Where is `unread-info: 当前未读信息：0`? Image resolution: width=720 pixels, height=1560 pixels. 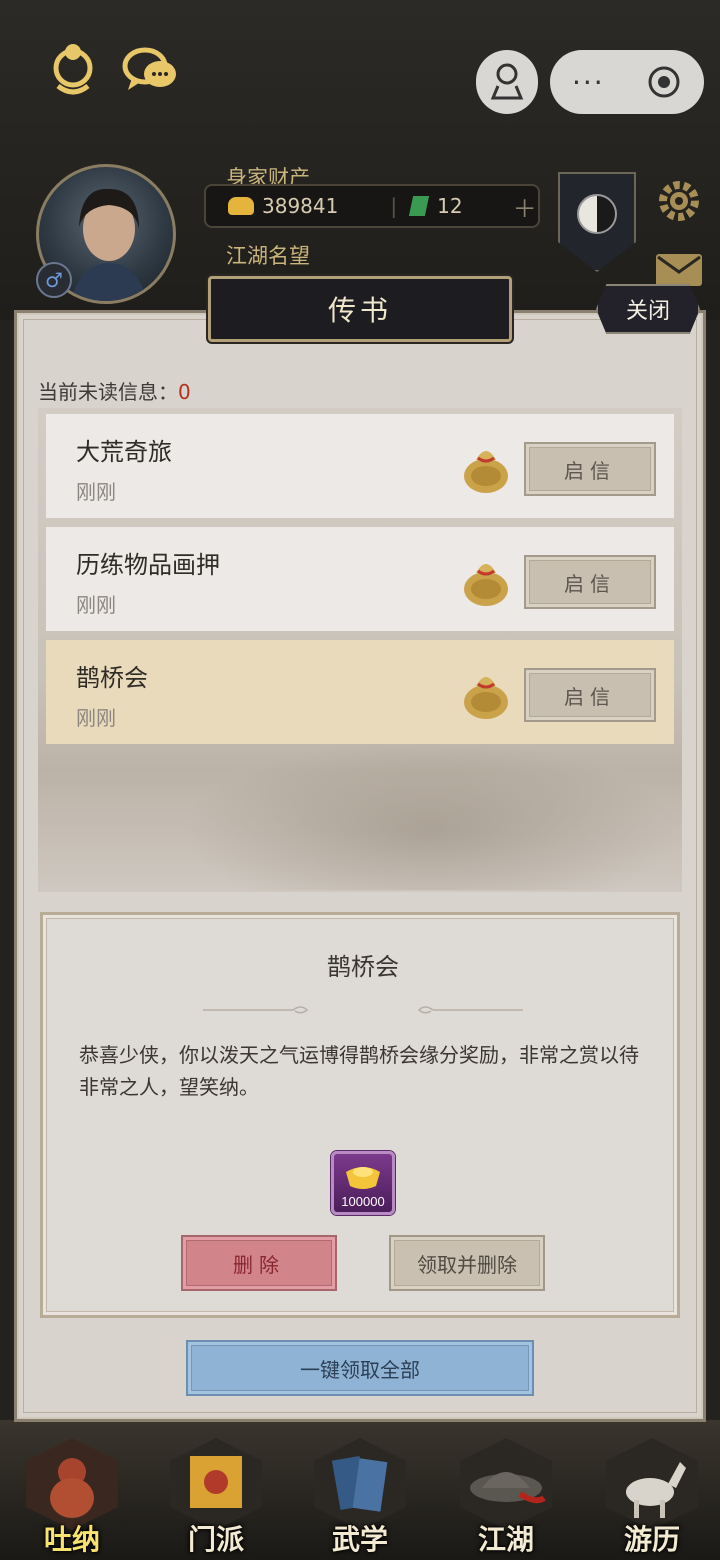 unread-info: 当前未读信息：0 is located at coordinates (114, 390).